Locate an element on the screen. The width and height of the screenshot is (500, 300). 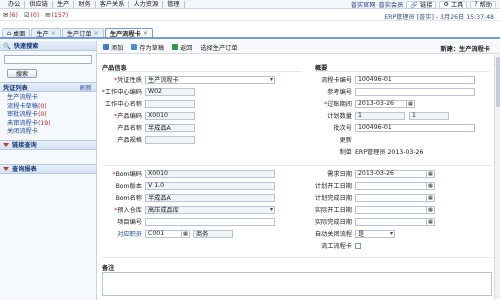
help-button: ? 帮助 is located at coordinates (483, 4).